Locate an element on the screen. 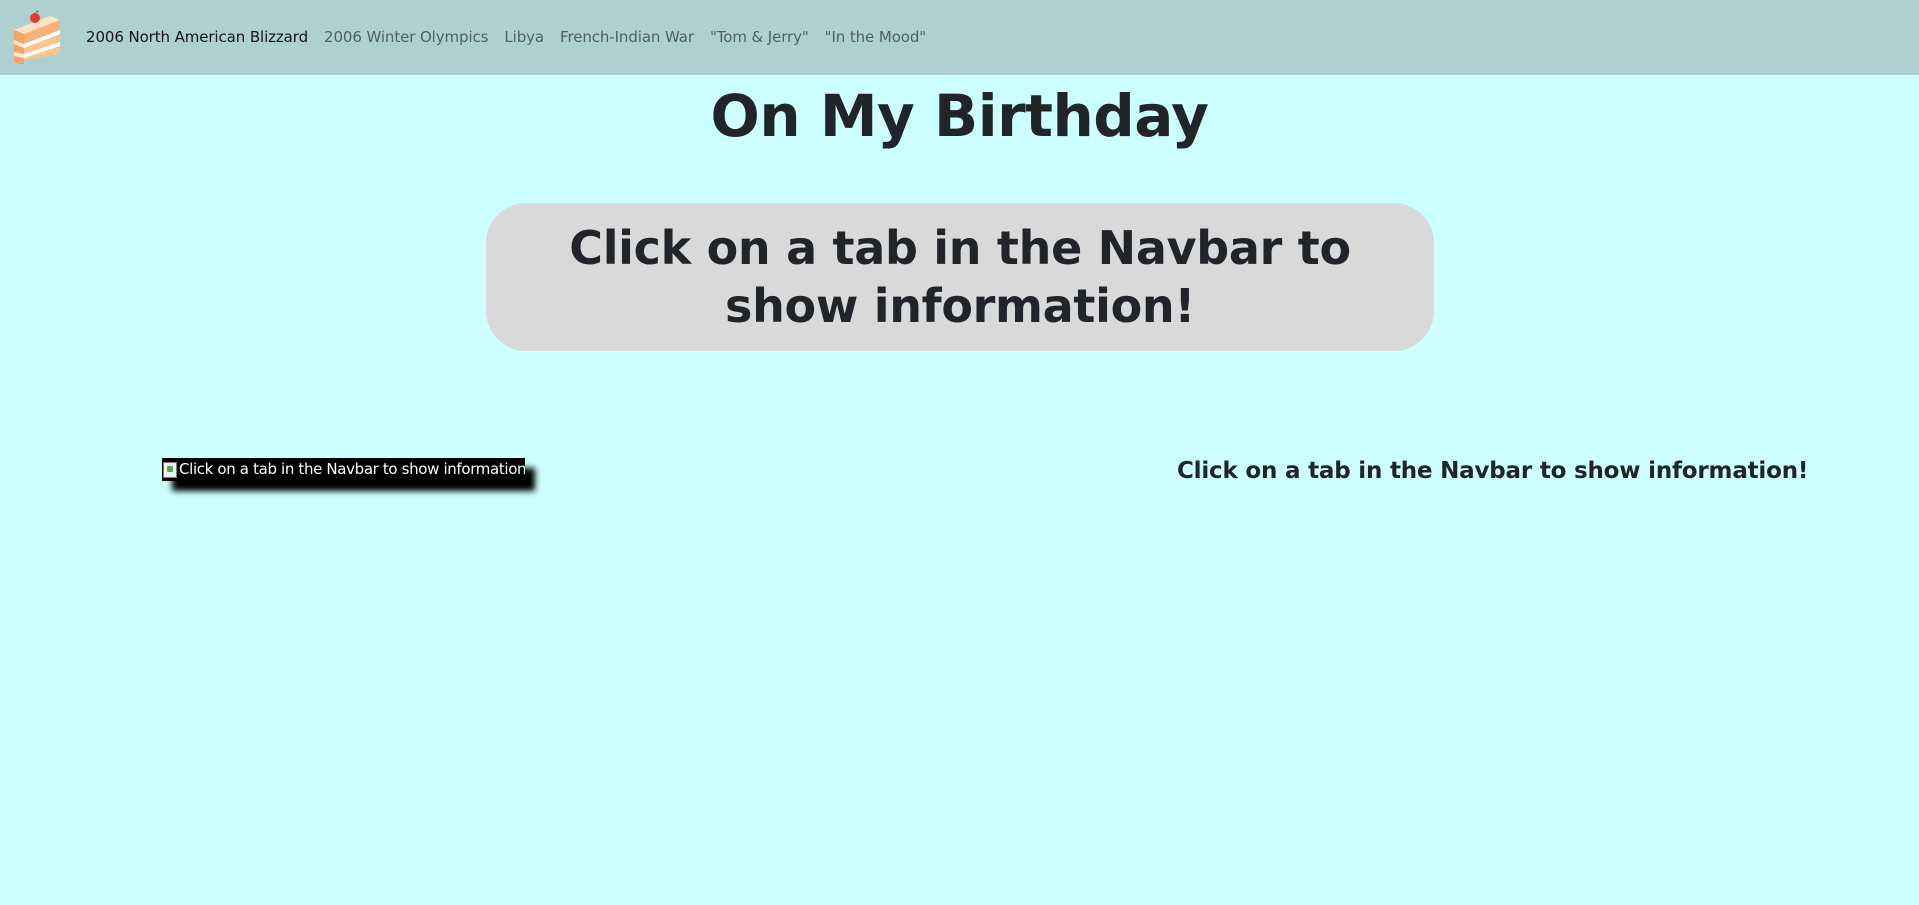  page-title: On My Birthday is located at coordinates (959, 116).